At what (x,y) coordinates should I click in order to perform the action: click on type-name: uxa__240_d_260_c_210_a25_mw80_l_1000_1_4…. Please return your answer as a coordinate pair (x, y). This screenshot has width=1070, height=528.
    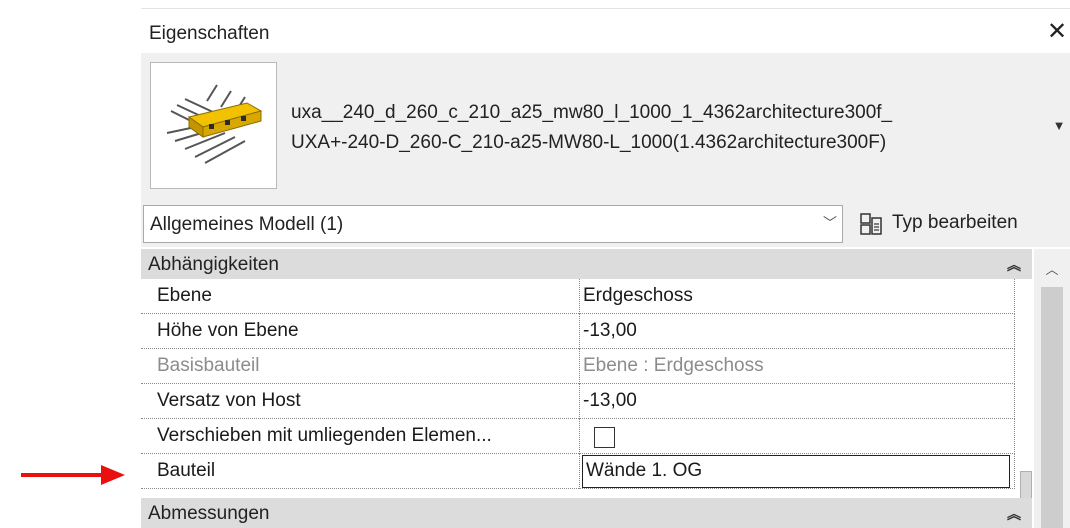
    Looking at the image, I should click on (591, 128).